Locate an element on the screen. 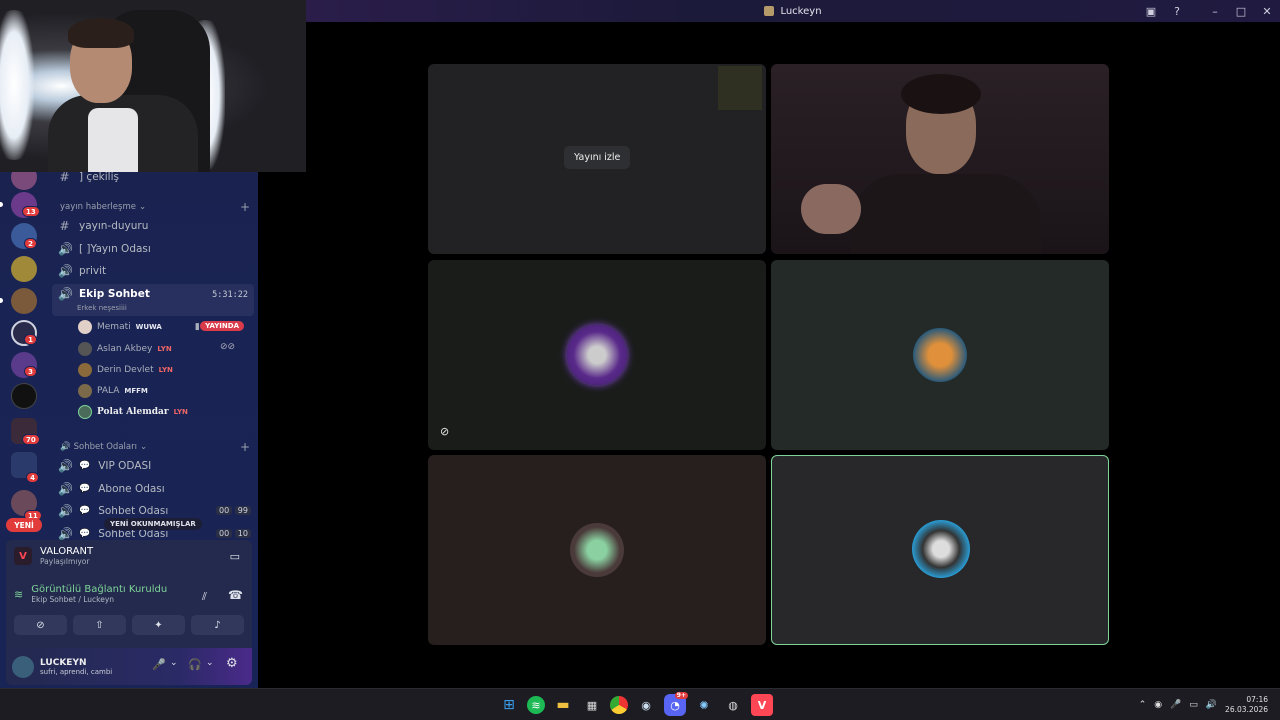  call-controls: ⊘ ⇧ ✦ ♪ is located at coordinates (129, 625).